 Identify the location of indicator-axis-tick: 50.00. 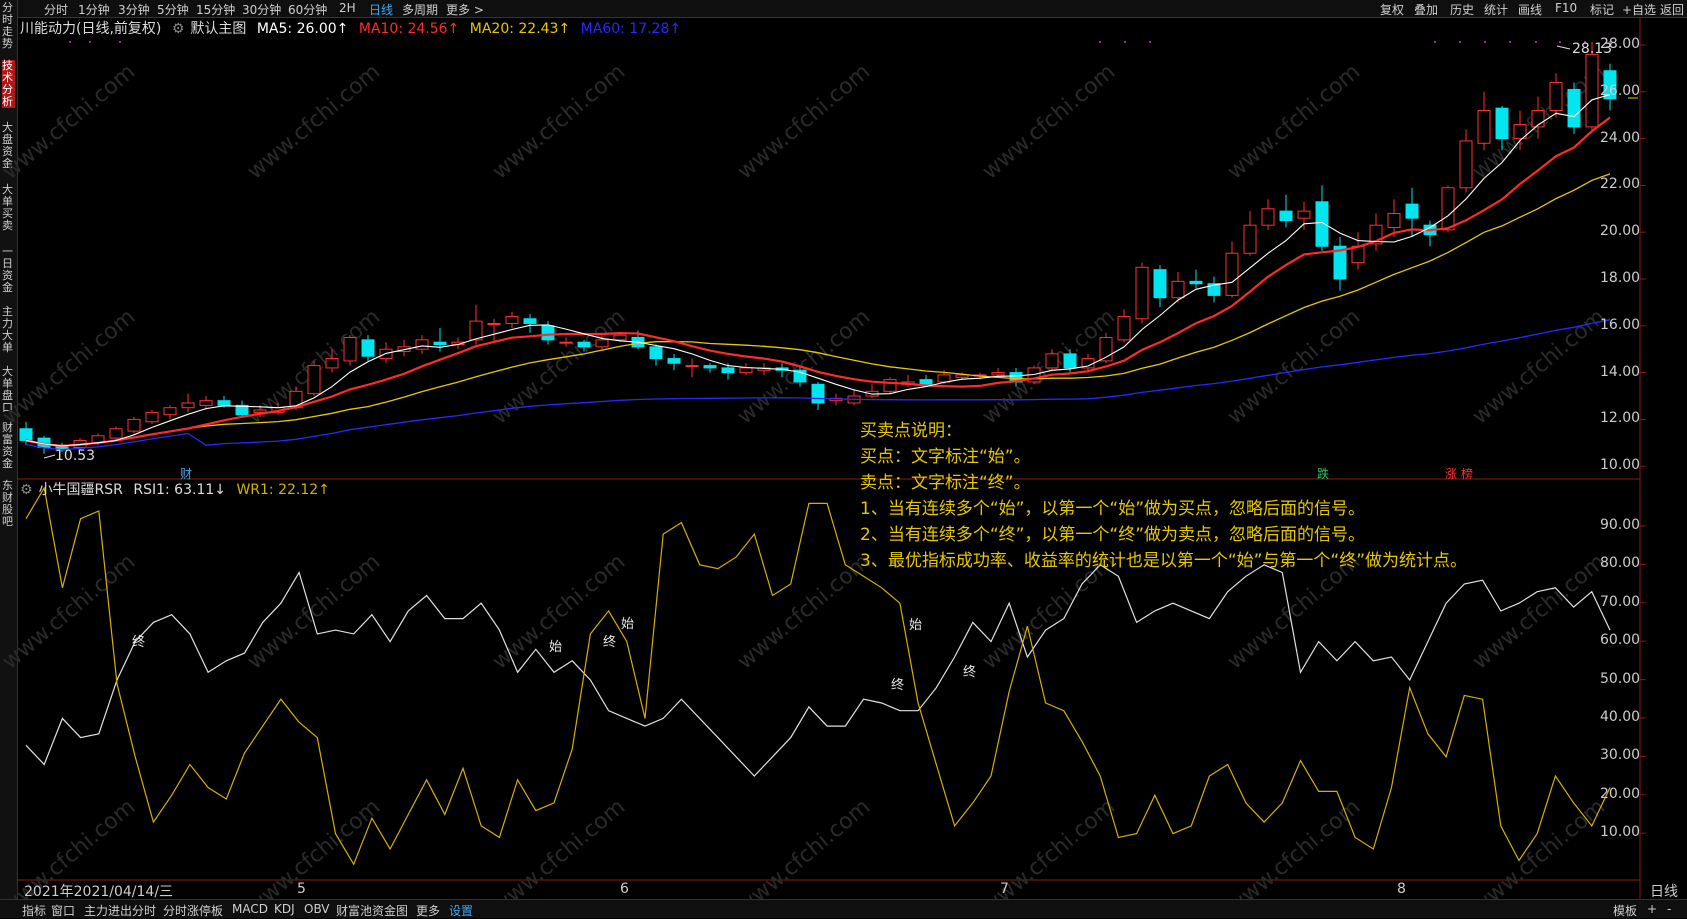
(1620, 678).